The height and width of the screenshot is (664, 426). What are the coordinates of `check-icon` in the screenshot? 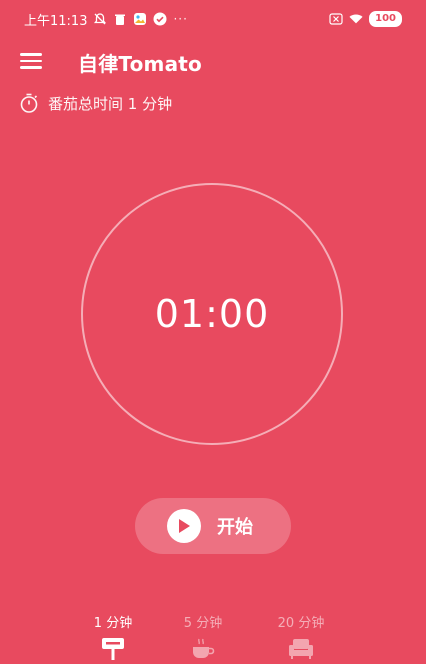 It's located at (160, 19).